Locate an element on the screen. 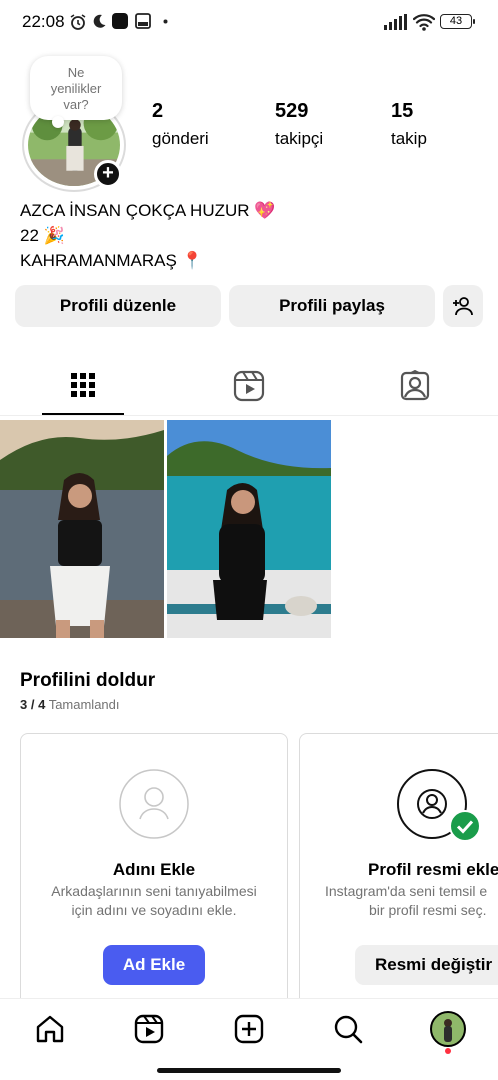 This screenshot has height=1080, width=498. status-time: 22:08 is located at coordinates (43, 21).